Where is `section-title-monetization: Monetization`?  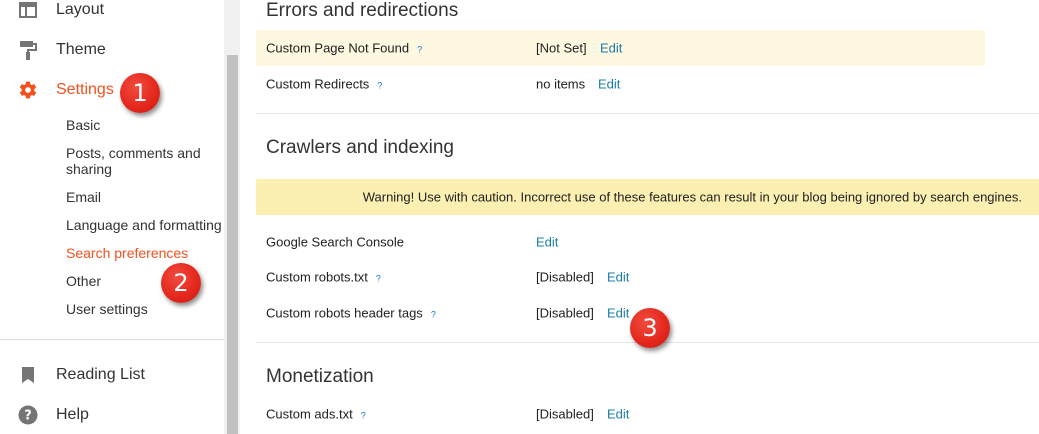
section-title-monetization: Monetization is located at coordinates (320, 376).